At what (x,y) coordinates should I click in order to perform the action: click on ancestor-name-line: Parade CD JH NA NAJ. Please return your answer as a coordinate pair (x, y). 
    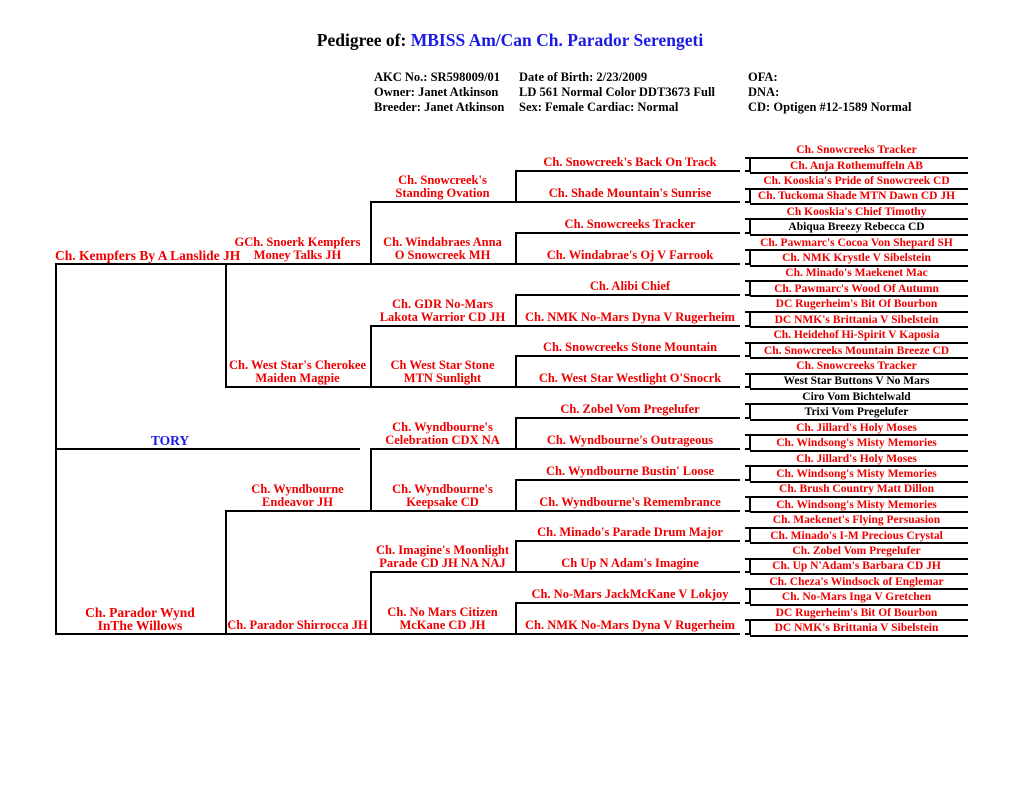
    Looking at the image, I should click on (442, 563).